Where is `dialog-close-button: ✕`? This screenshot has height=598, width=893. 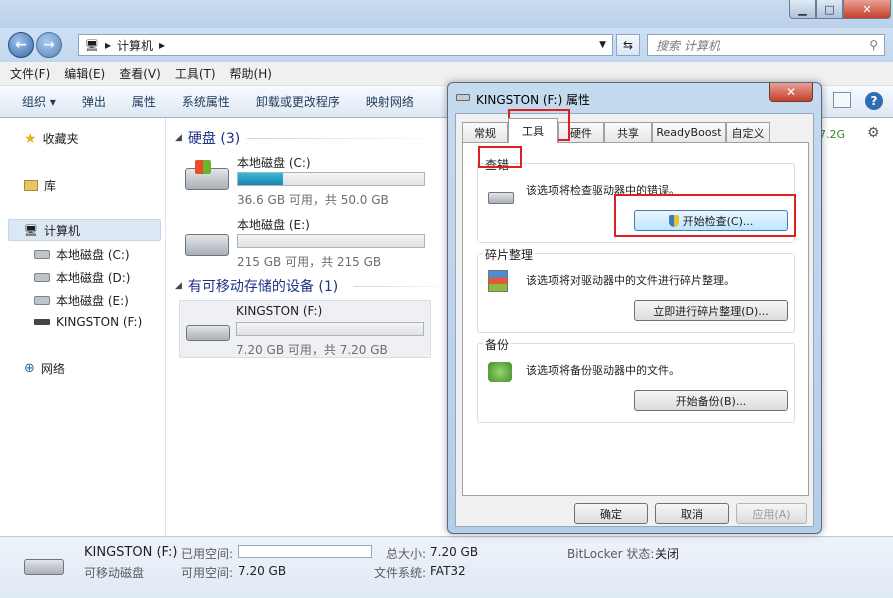
dialog-close-button: ✕ is located at coordinates (791, 92).